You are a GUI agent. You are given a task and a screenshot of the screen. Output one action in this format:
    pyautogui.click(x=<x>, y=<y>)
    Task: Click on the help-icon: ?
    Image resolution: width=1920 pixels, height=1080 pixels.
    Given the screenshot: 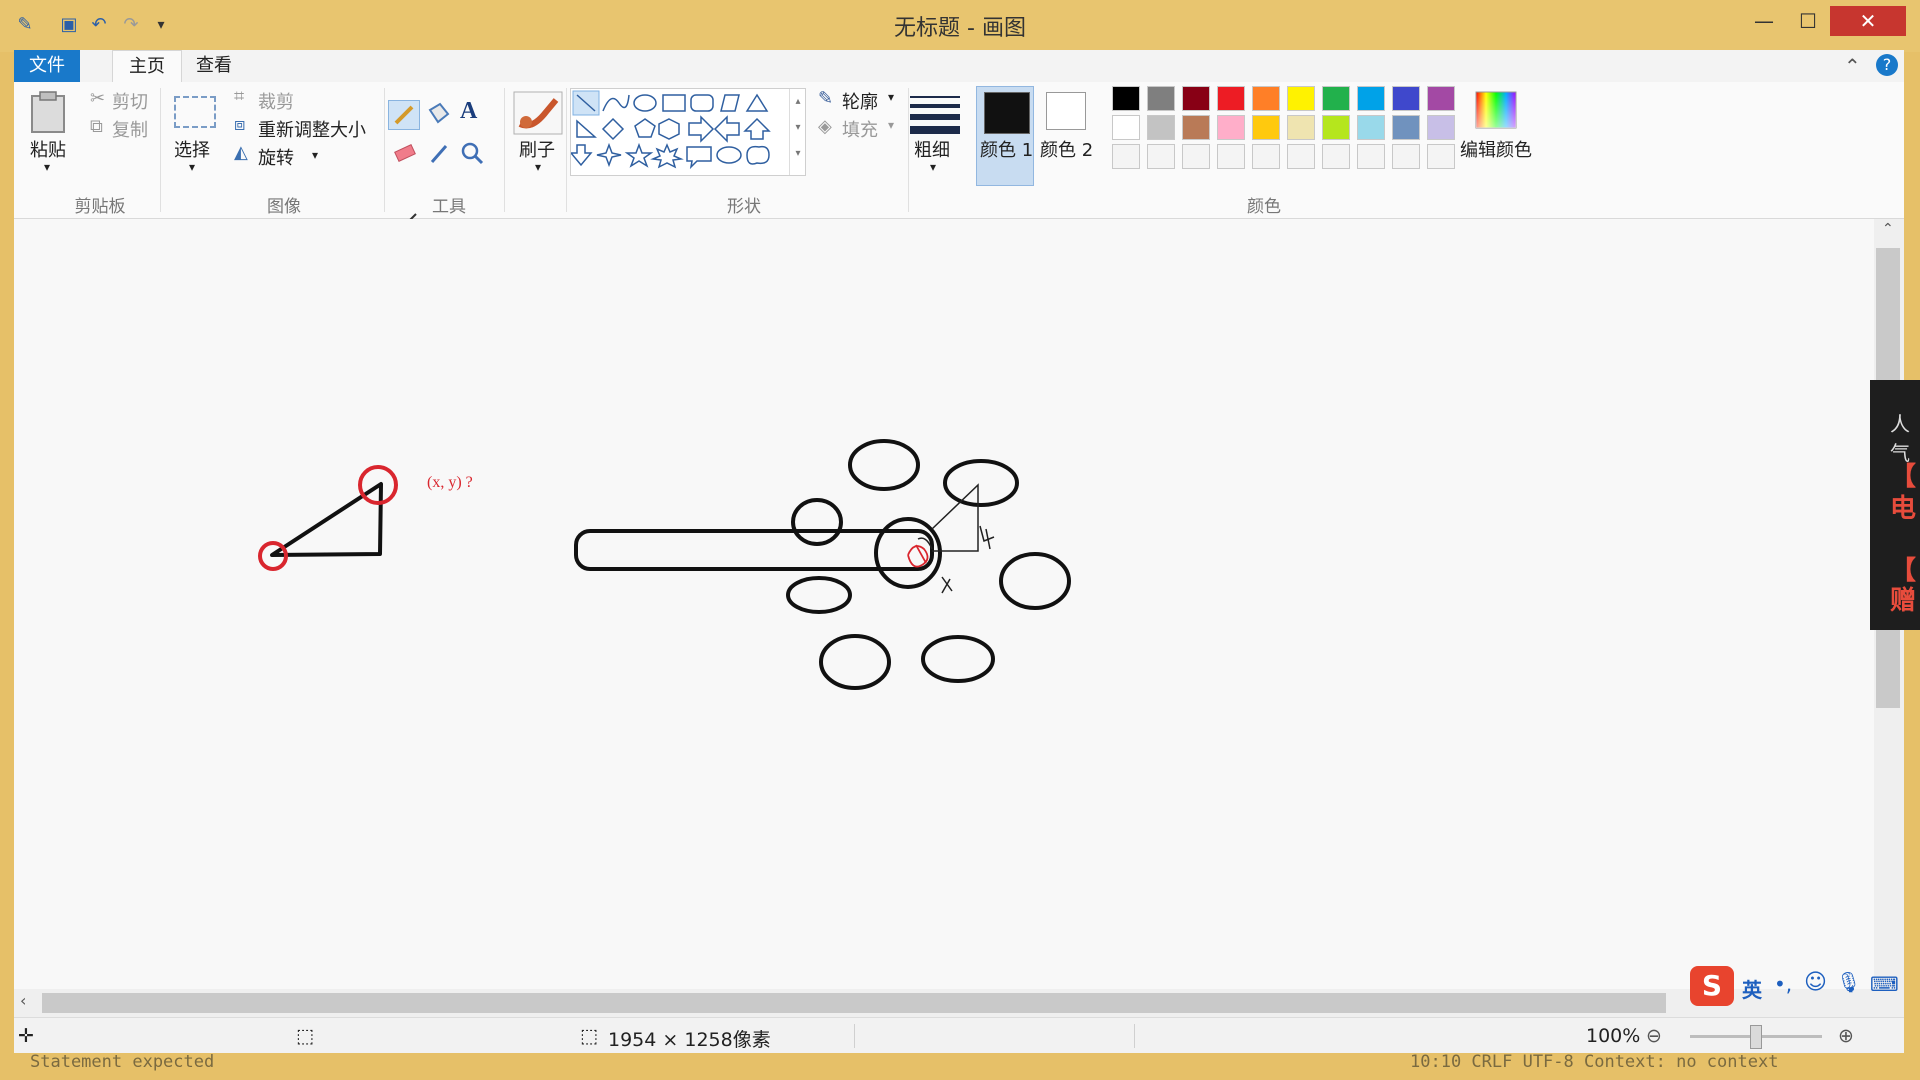 What is the action you would take?
    pyautogui.click(x=1887, y=65)
    